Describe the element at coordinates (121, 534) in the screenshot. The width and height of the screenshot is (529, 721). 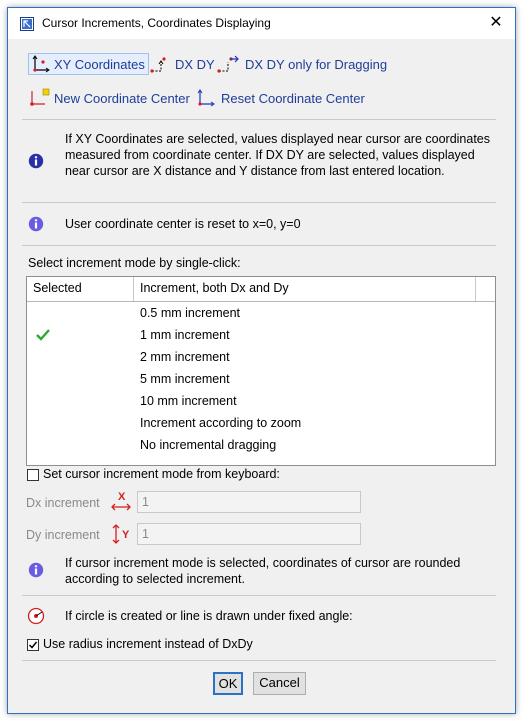
I see `dy-arrow-icon: Y` at that location.